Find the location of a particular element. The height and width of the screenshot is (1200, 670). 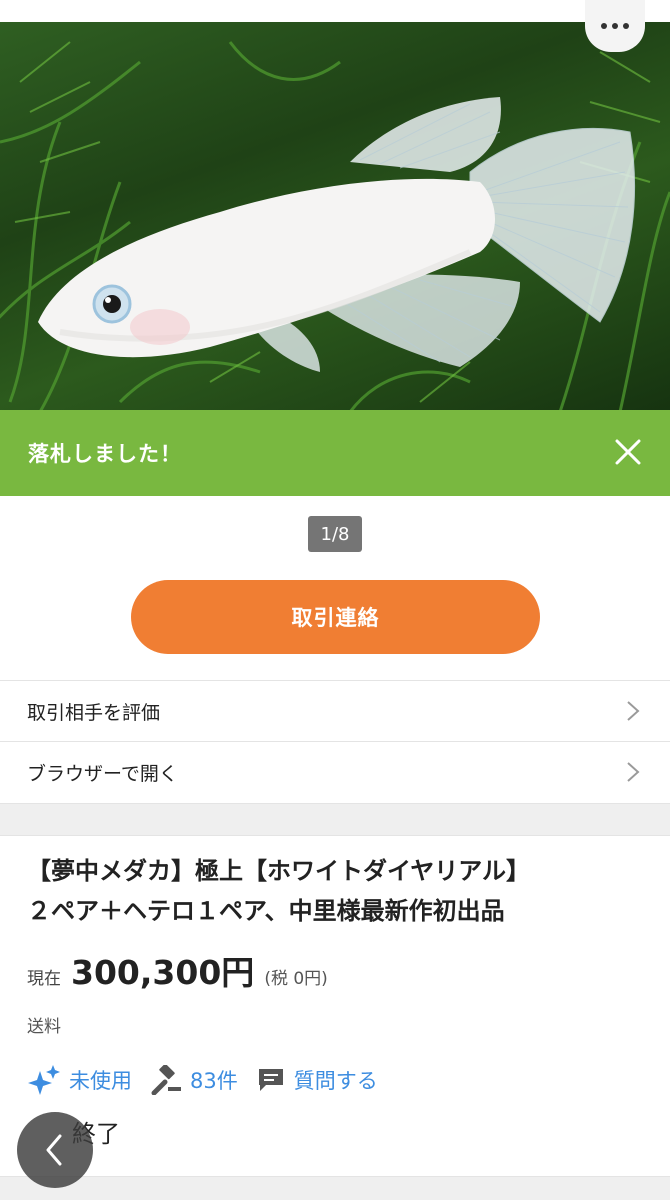

bottom-divider is located at coordinates (335, 1188).